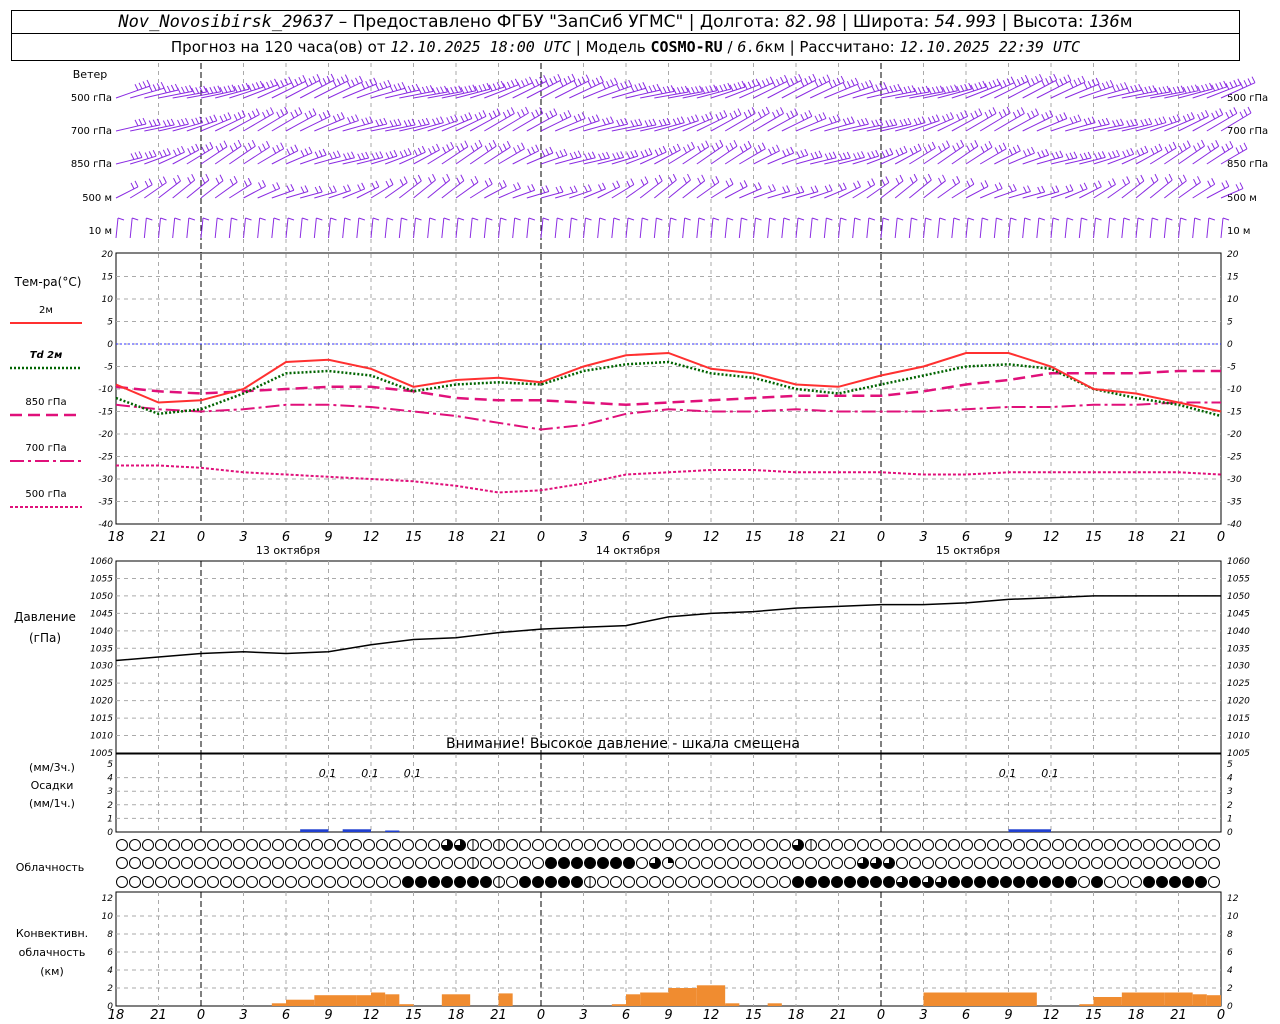  Describe the element at coordinates (110, 971) in the screenshot. I see `convective-ytick-left: 4` at that location.